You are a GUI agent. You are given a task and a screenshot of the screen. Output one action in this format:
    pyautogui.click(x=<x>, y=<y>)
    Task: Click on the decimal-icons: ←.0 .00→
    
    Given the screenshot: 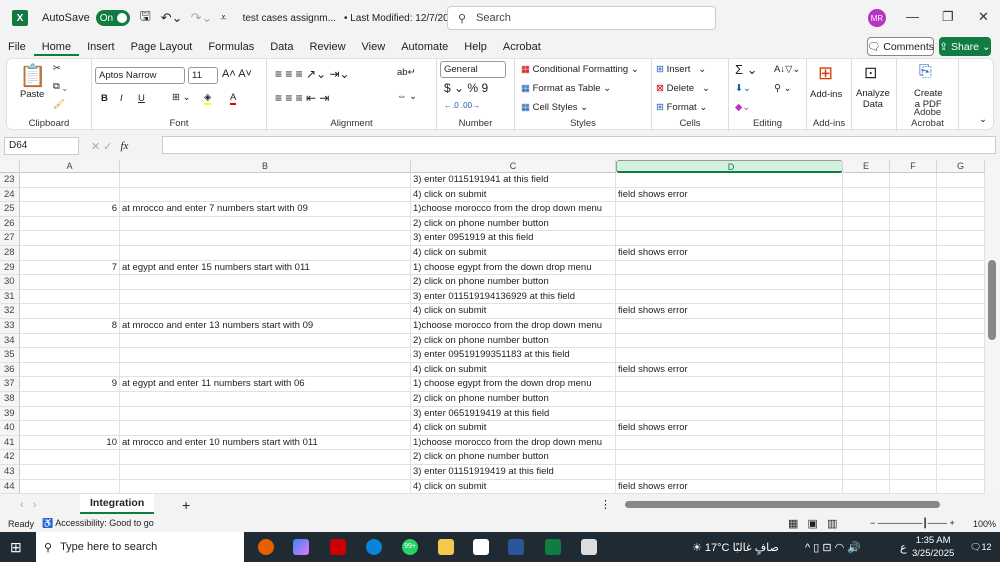 What is the action you would take?
    pyautogui.click(x=462, y=105)
    